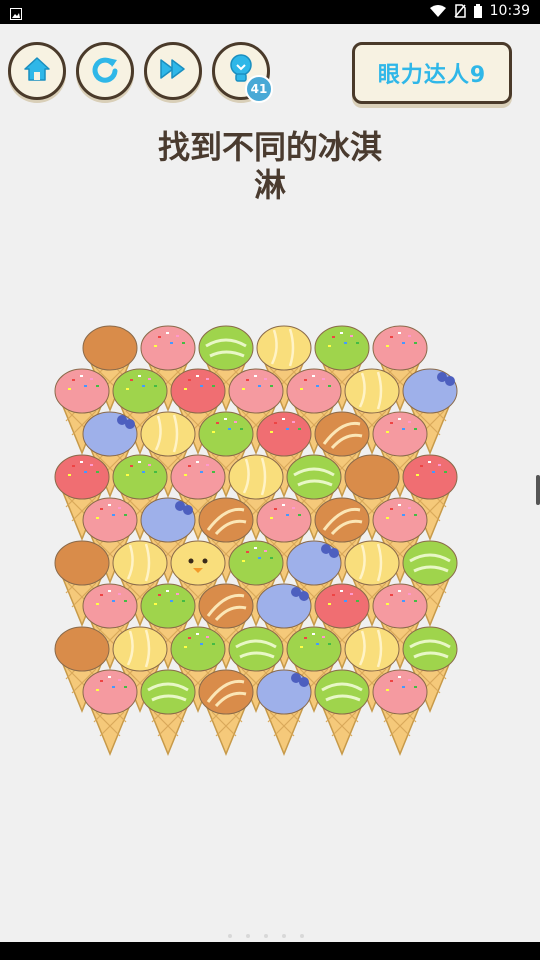  Describe the element at coordinates (259, 89) in the screenshot. I see `hint-count-badge: 41` at that location.